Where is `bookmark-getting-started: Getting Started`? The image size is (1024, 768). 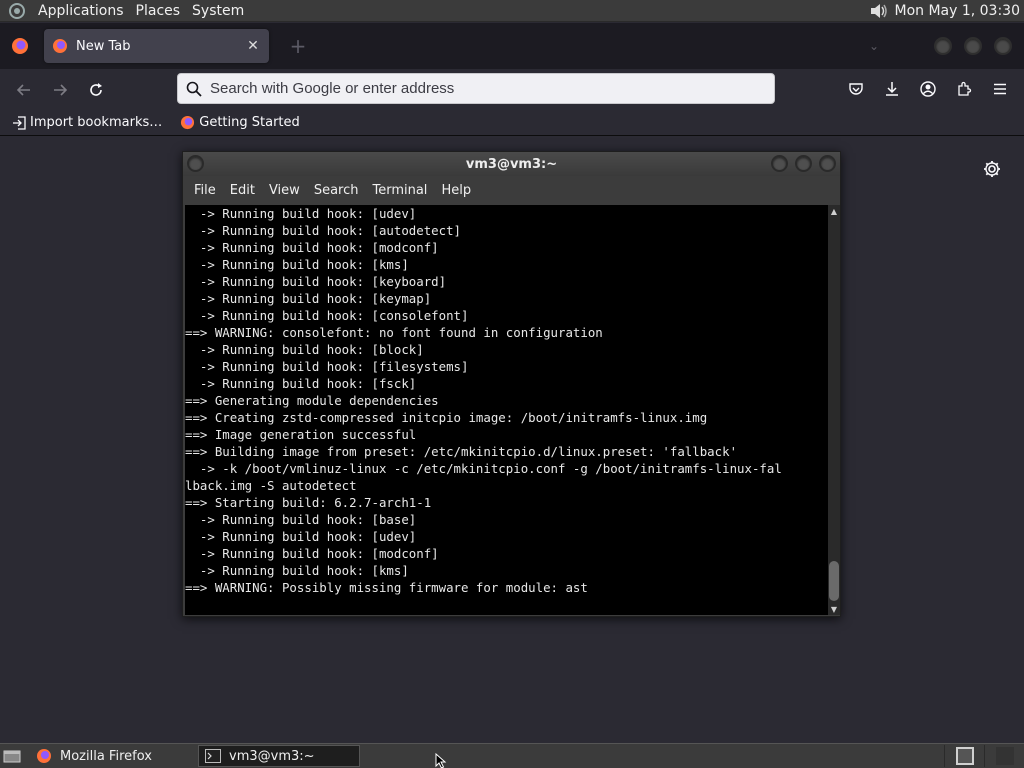 bookmark-getting-started: Getting Started is located at coordinates (240, 122).